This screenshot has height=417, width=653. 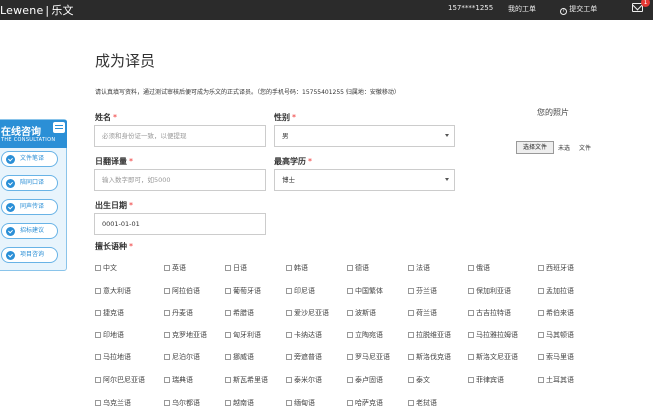 I want to click on language-option: 葡萄牙语, so click(x=243, y=291).